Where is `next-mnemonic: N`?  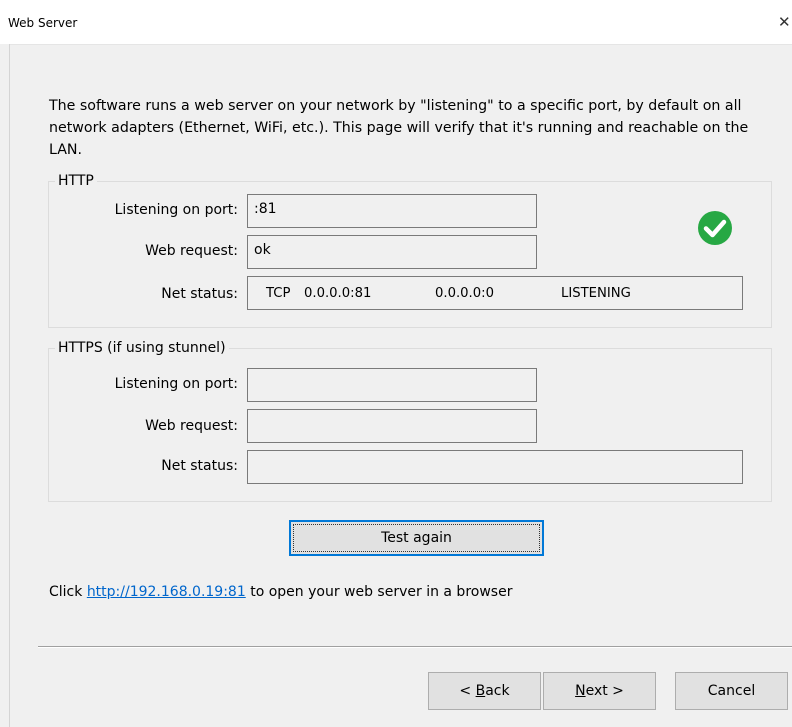
next-mnemonic: N is located at coordinates (580, 691).